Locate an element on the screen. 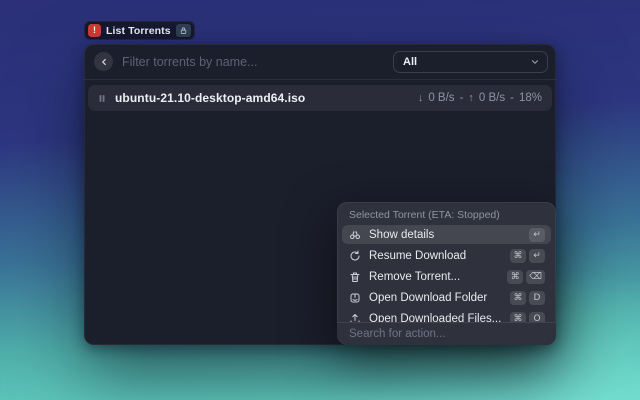  back-button is located at coordinates (103, 61).